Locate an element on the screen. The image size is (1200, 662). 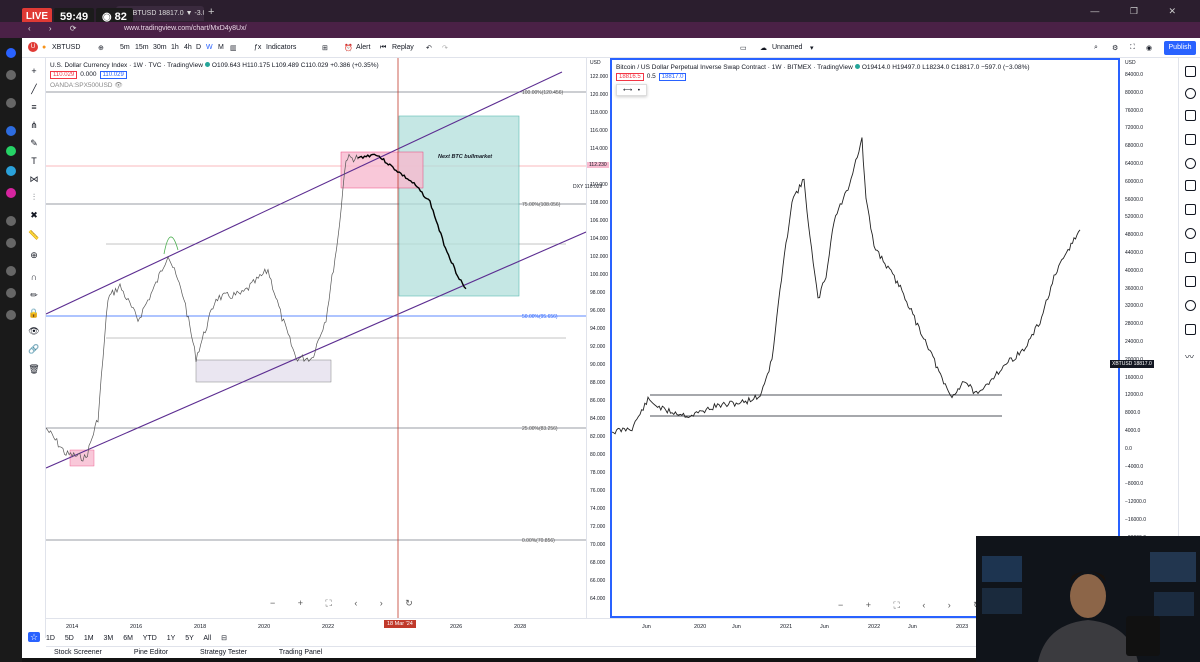
overlay-eye-icon: 👁 is located at coordinates (118, 85).